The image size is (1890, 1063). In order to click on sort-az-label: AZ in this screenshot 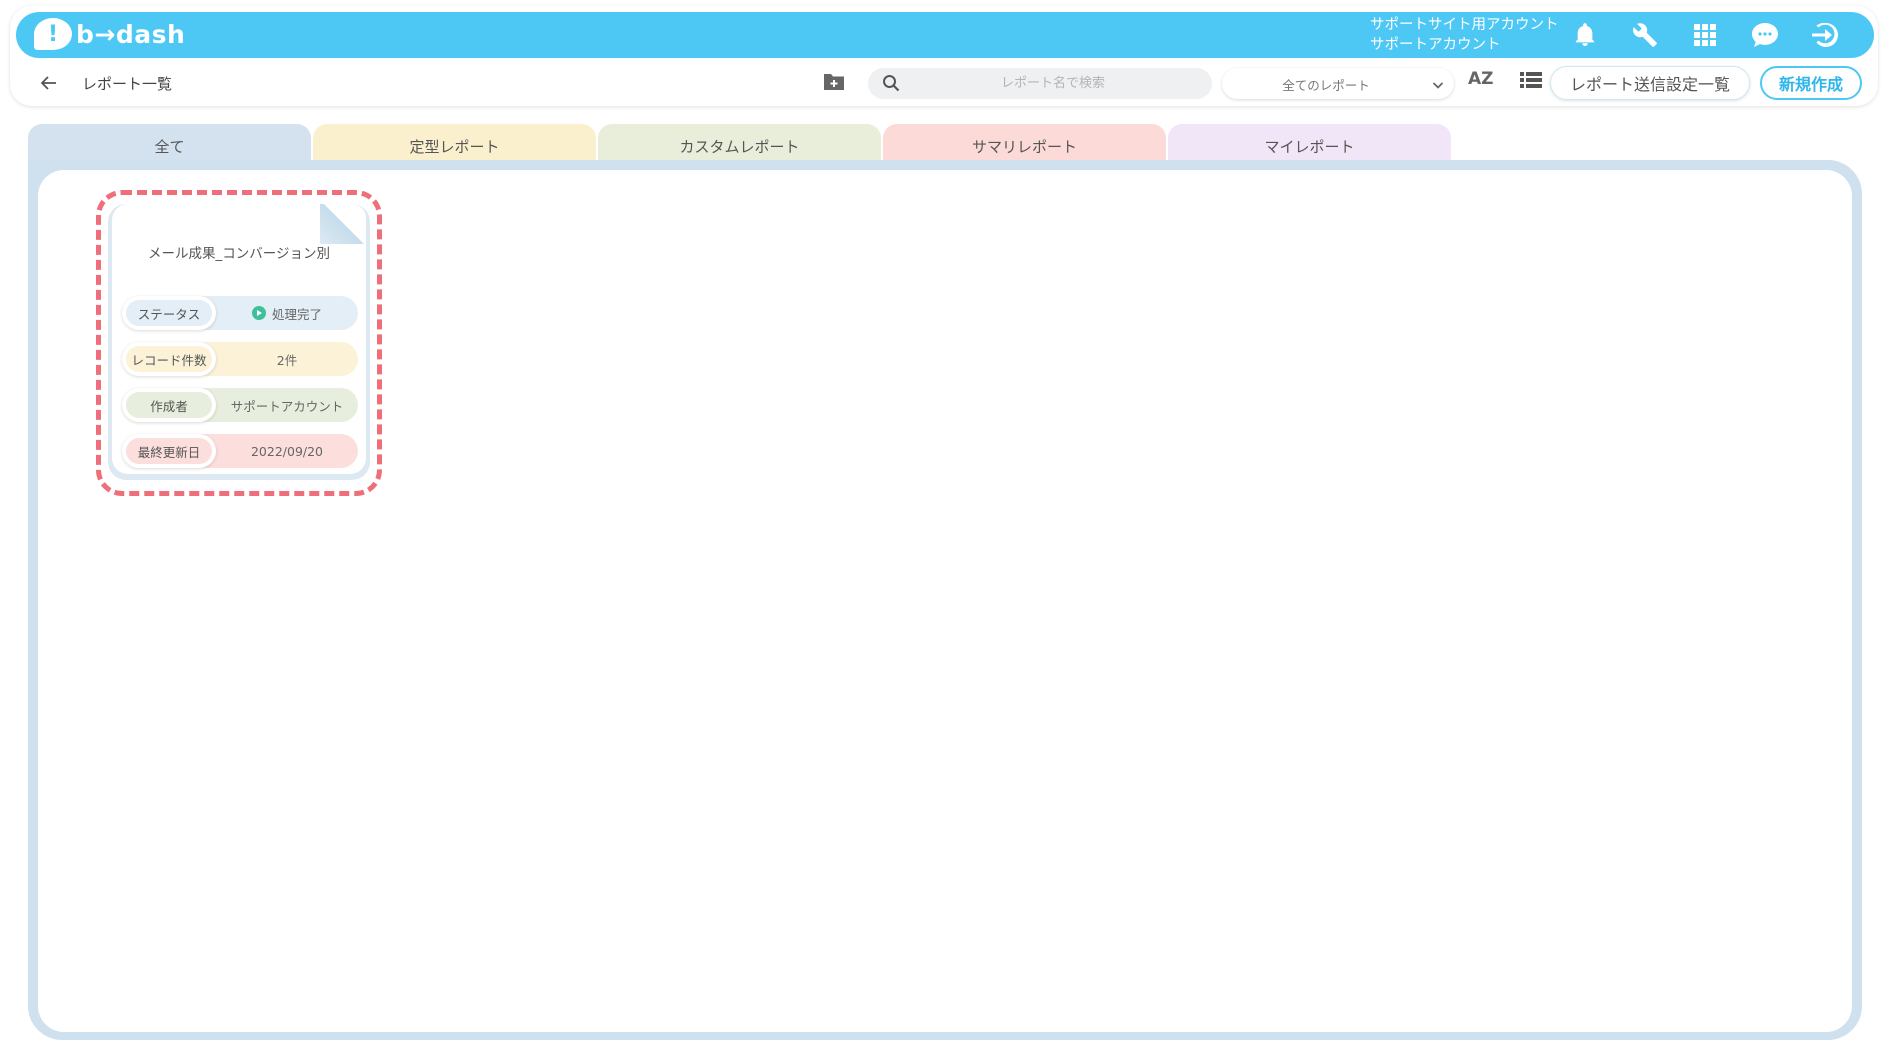, I will do `click(1481, 79)`.